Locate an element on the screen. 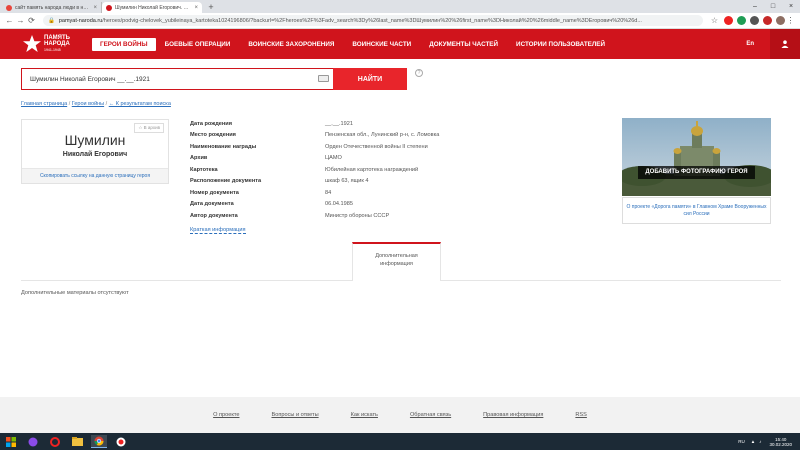  opera-browser-icon is located at coordinates (55, 441).